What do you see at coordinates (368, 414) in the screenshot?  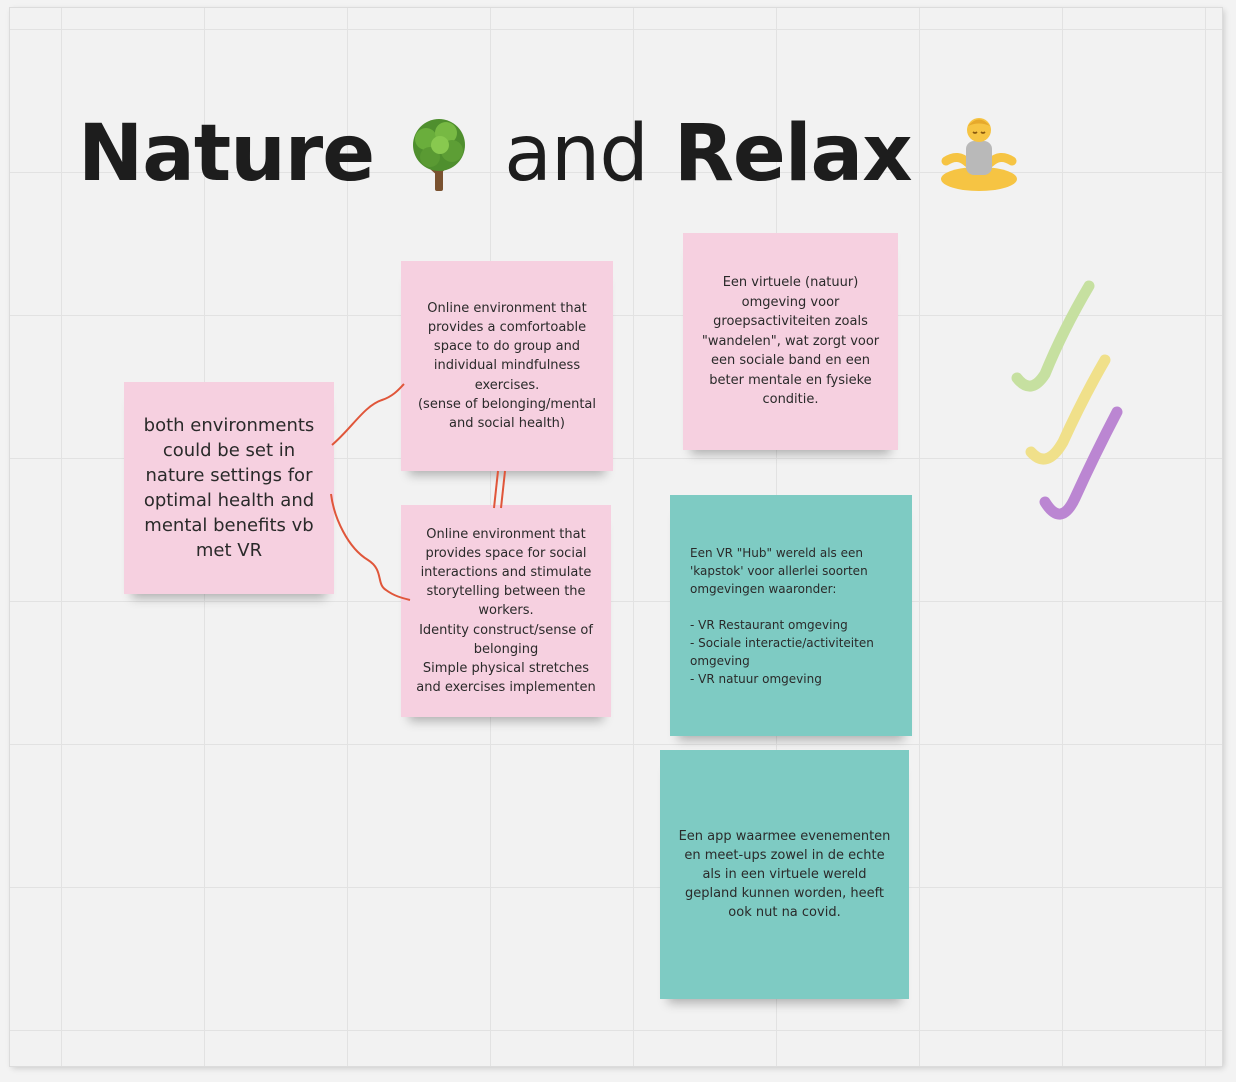 I see `connector-to-mindfulness` at bounding box center [368, 414].